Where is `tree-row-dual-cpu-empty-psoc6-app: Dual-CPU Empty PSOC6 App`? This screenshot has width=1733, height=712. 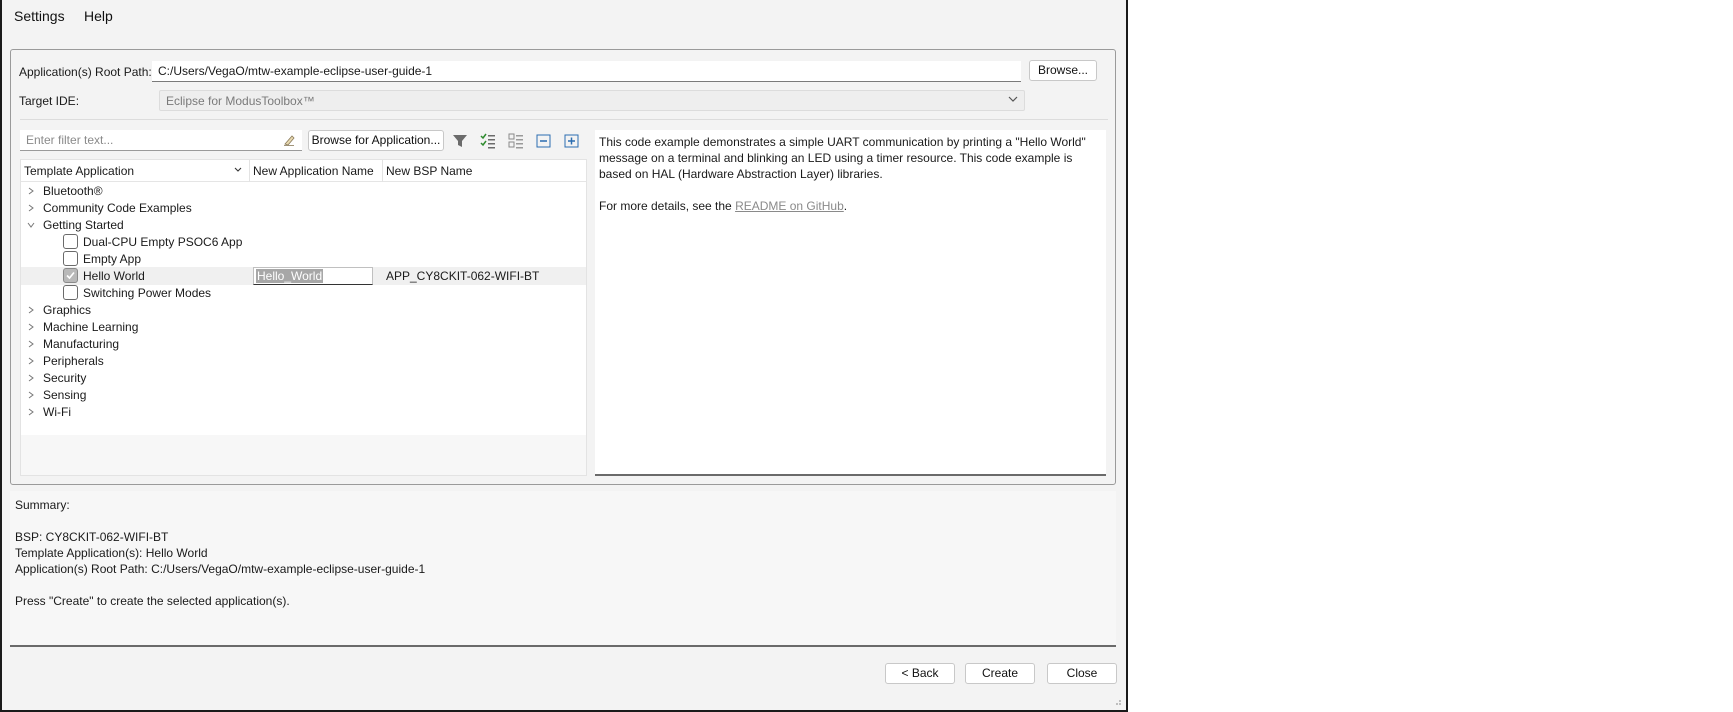
tree-row-dual-cpu-empty-psoc6-app: Dual-CPU Empty PSOC6 App is located at coordinates (303, 242).